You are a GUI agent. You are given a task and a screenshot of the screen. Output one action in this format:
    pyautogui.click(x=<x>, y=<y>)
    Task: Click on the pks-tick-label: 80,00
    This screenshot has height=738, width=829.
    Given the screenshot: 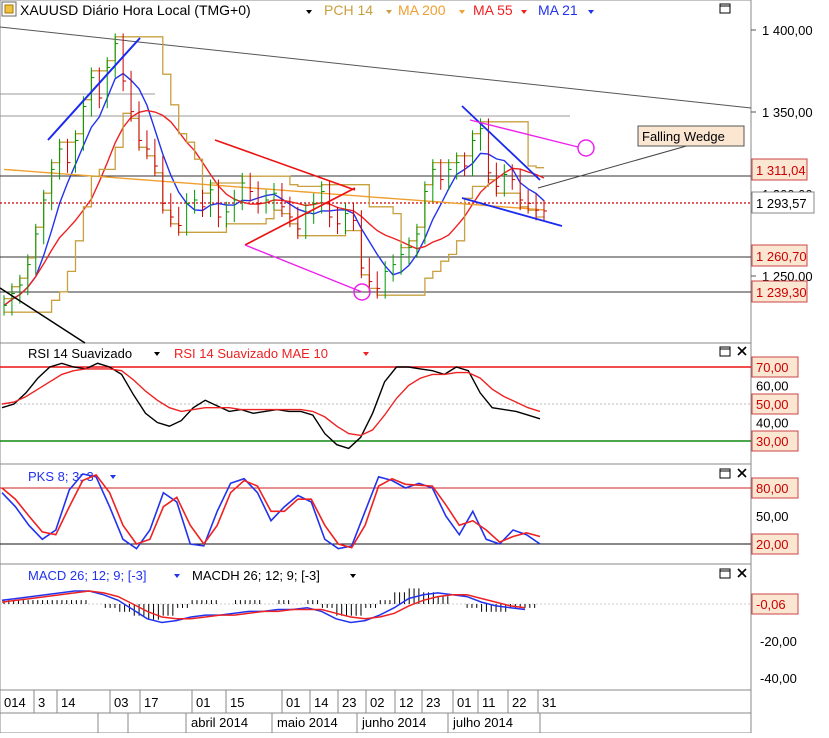 What is the action you would take?
    pyautogui.click(x=772, y=488)
    